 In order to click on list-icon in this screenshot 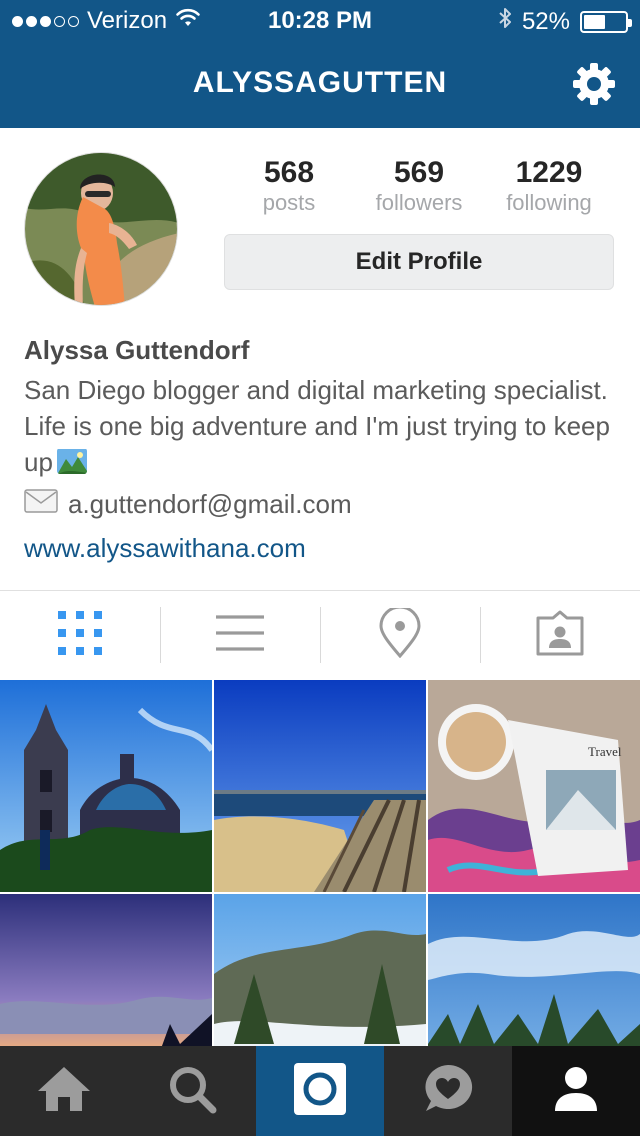, I will do `click(240, 635)`.